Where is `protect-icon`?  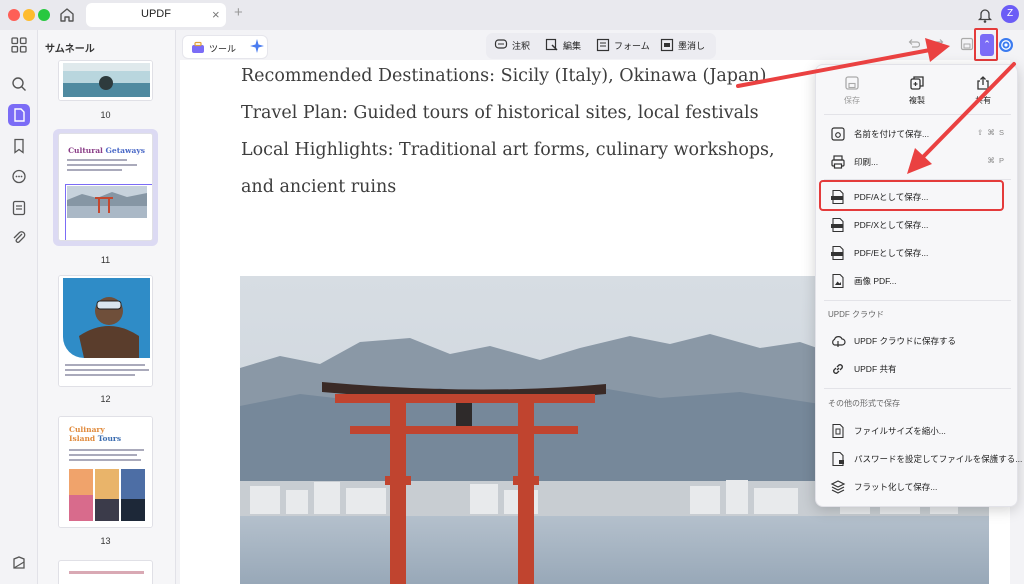 protect-icon is located at coordinates (838, 459).